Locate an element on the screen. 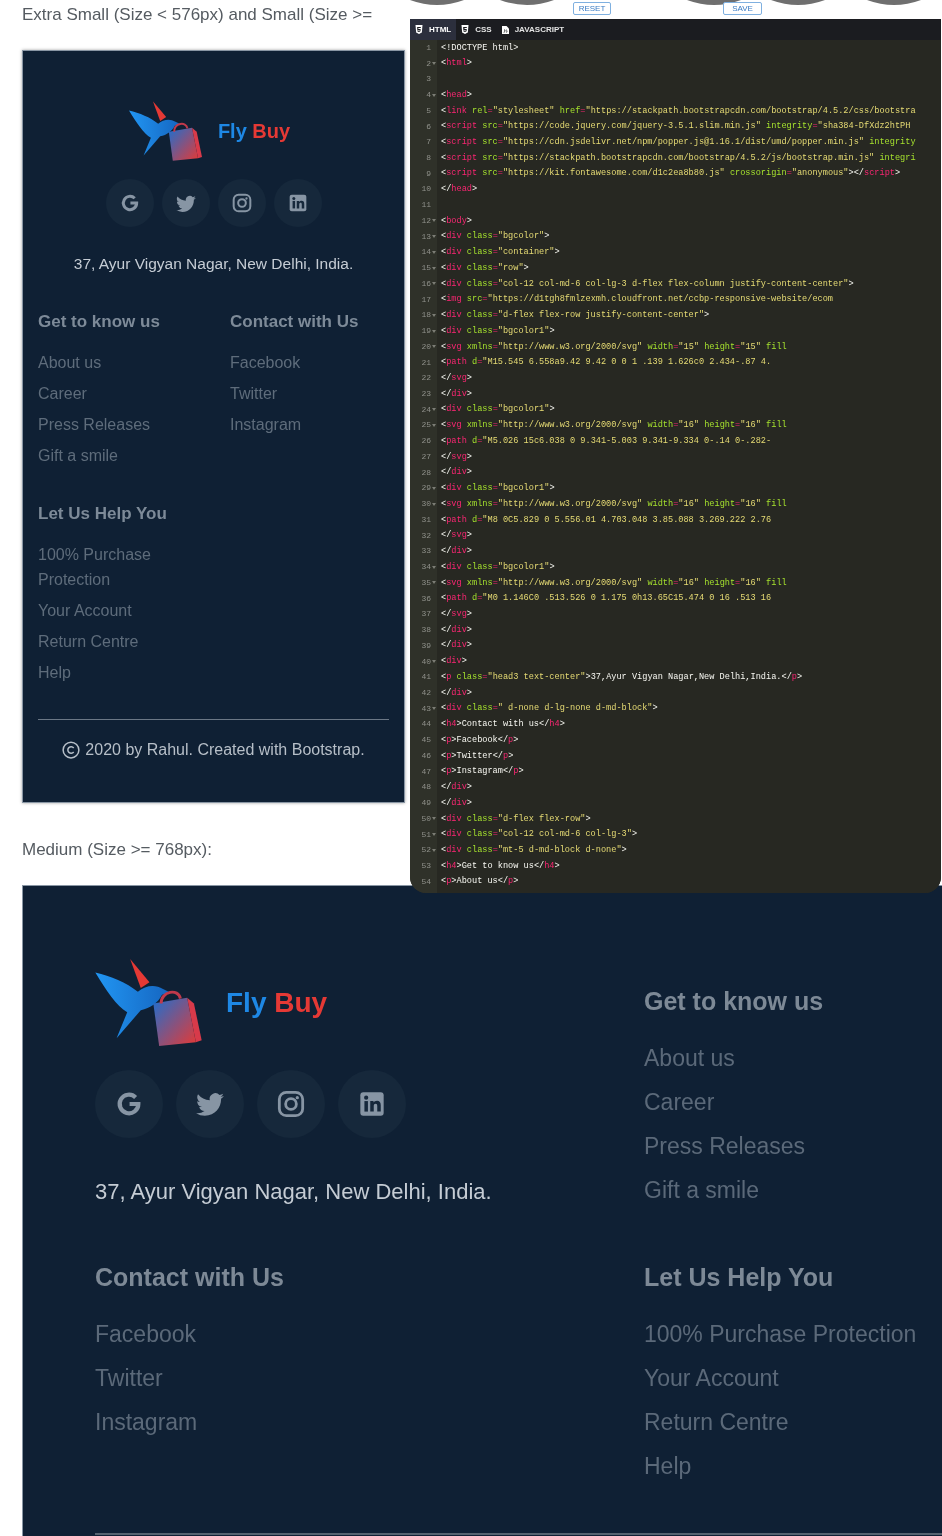 This screenshot has width=942, height=1536. code-line: <script src="https://code.jquery.com/jquery-3.5.1.slim.min.js" integrity="sha384-DfXdz2htPH is located at coordinates (676, 126).